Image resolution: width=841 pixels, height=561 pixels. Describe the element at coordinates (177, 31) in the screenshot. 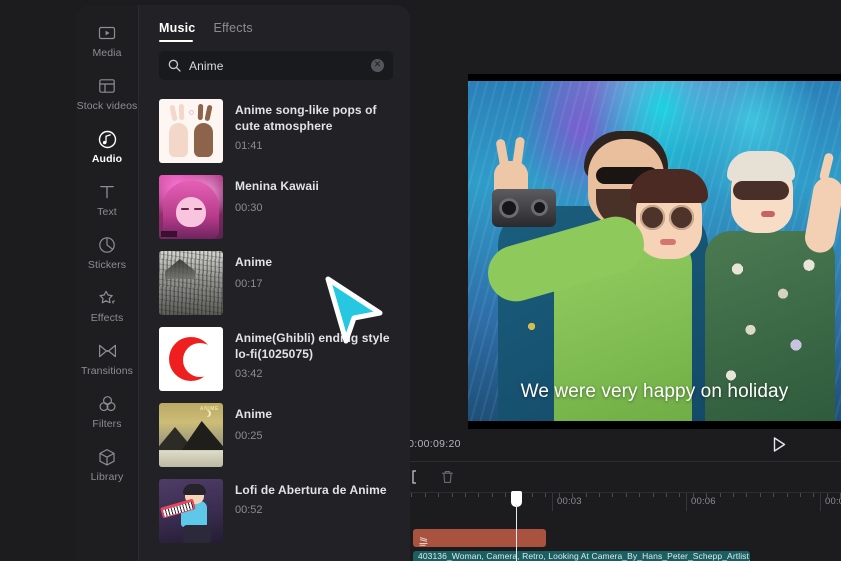

I see `tab-music: Music` at that location.